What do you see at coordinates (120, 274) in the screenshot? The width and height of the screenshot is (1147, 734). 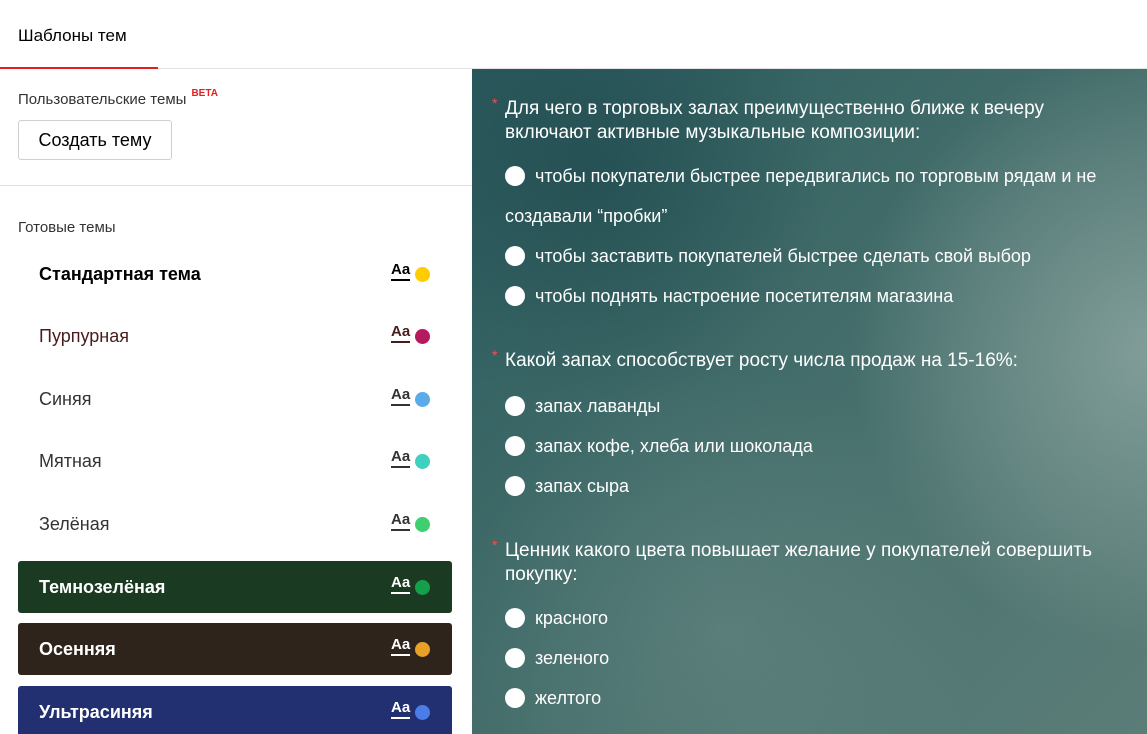 I see `theme-name: Стандартная тема` at bounding box center [120, 274].